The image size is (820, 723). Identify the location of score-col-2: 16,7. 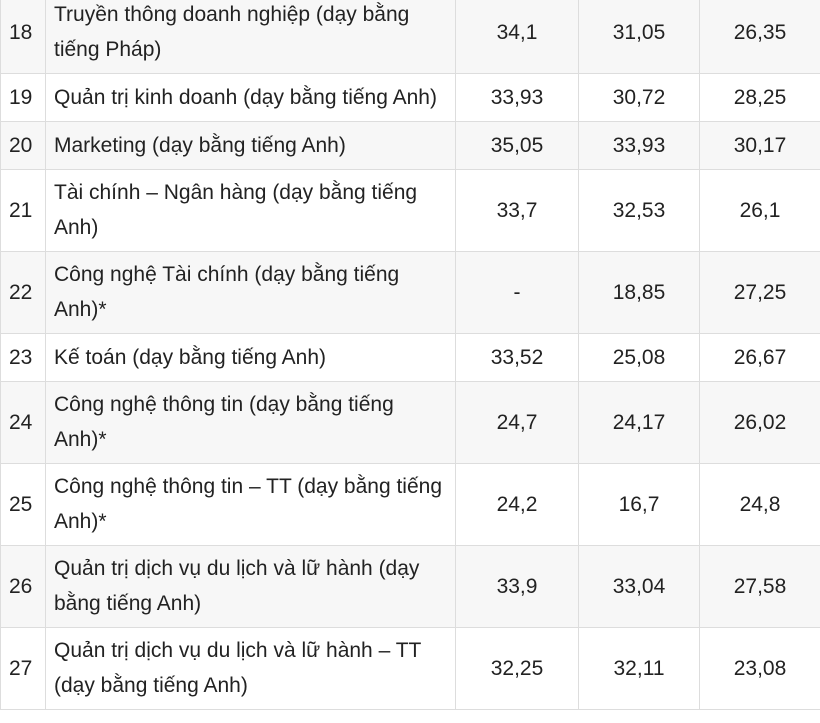
(639, 504).